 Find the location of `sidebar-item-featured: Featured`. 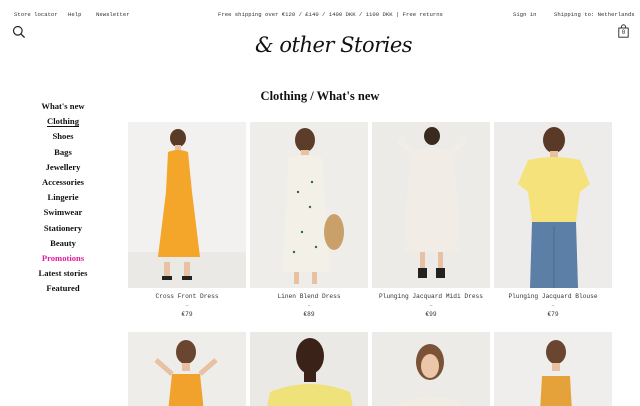

sidebar-item-featured: Featured is located at coordinates (63, 288).